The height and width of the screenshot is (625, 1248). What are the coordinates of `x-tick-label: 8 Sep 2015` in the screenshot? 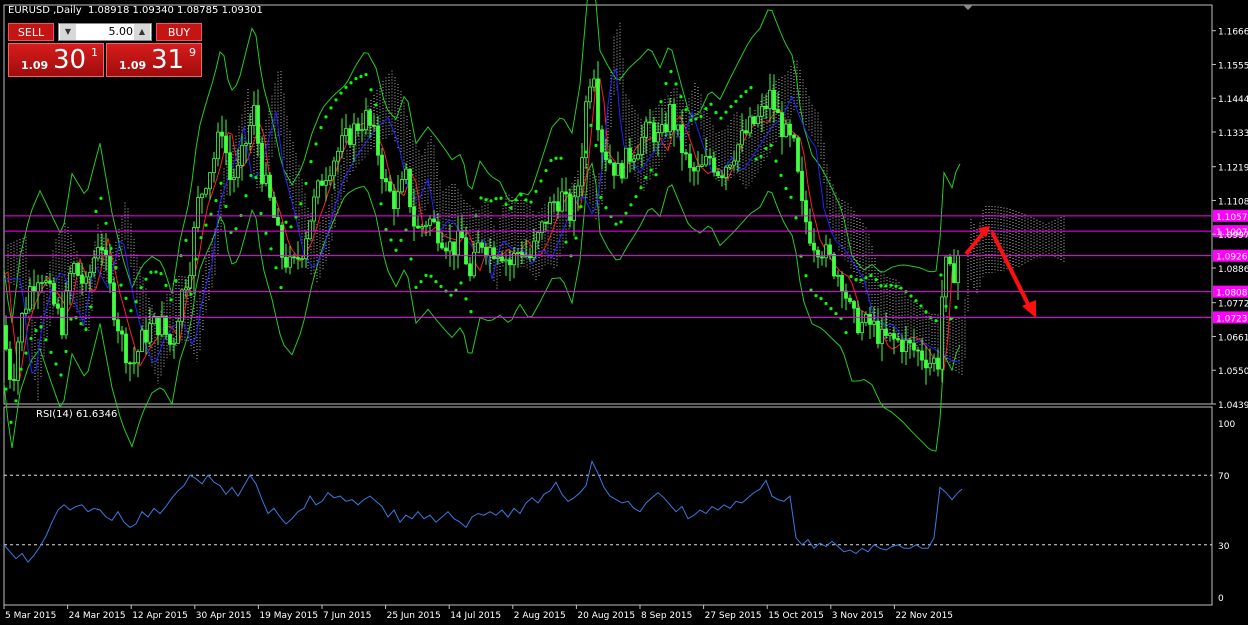 It's located at (666, 616).